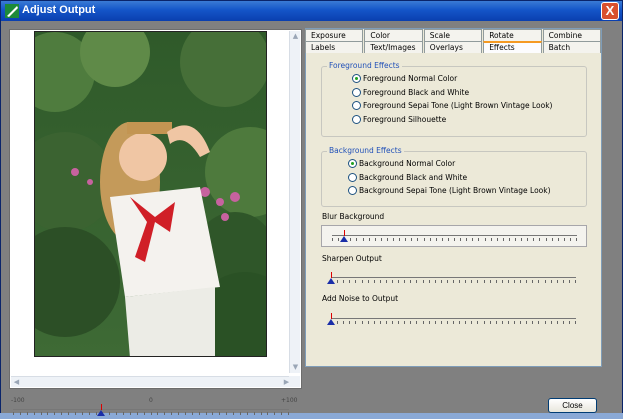 The height and width of the screenshot is (419, 623). Describe the element at coordinates (413, 177) in the screenshot. I see `background-option-label: Background Black and White` at that location.